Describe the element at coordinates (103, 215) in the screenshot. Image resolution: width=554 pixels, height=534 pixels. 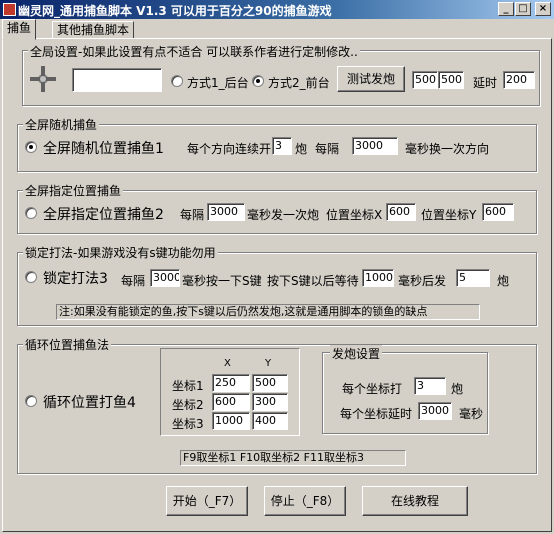
I see `fixed-mode-label: 全屏指定位置捕鱼2` at that location.